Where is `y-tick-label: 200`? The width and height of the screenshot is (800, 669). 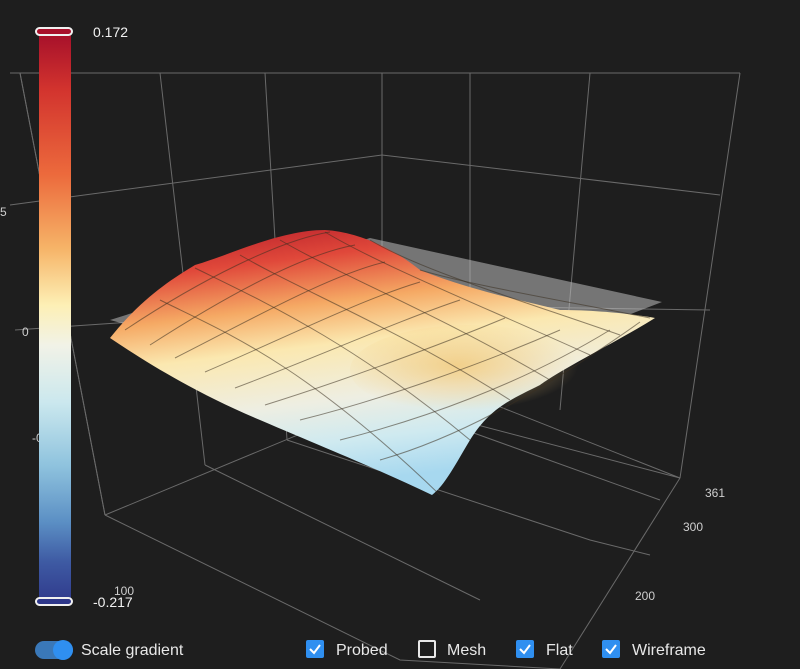
y-tick-label: 200 is located at coordinates (645, 596).